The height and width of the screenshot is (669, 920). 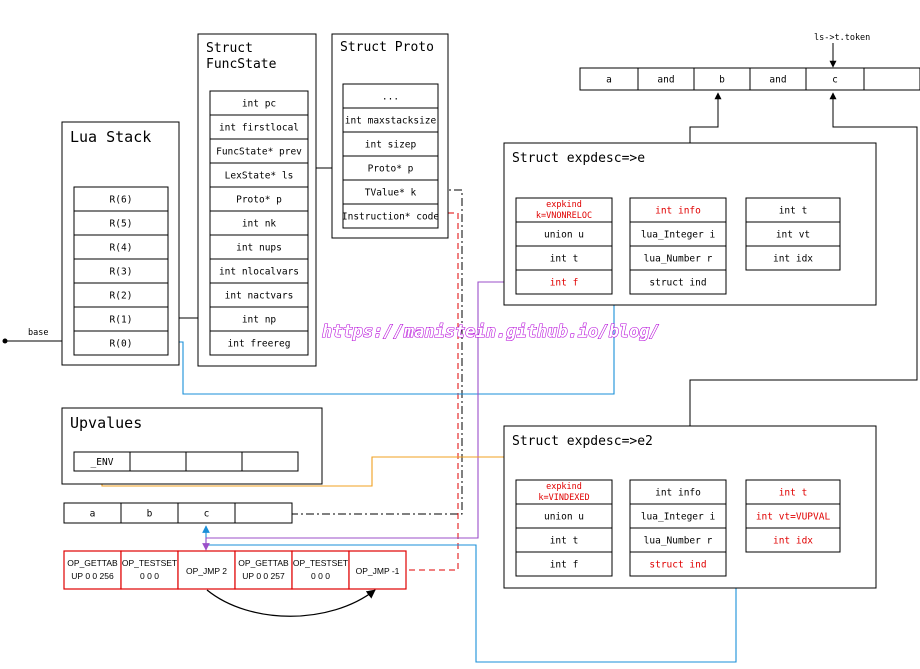 I want to click on upvalues-title: Upvalues, so click(x=106, y=423).